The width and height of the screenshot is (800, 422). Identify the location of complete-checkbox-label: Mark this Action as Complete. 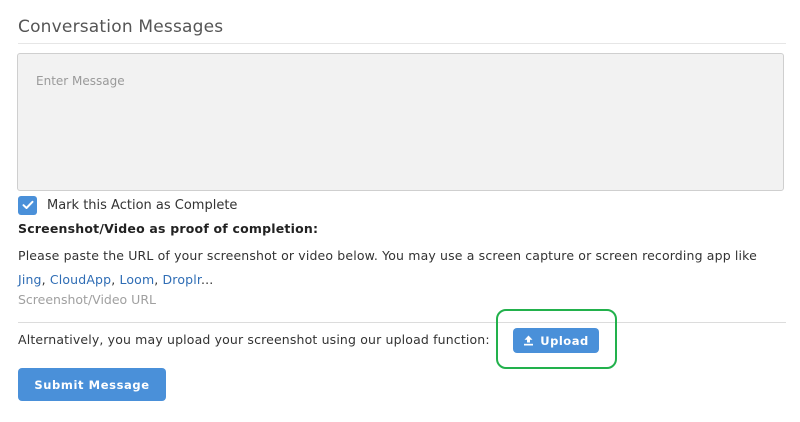
(142, 205).